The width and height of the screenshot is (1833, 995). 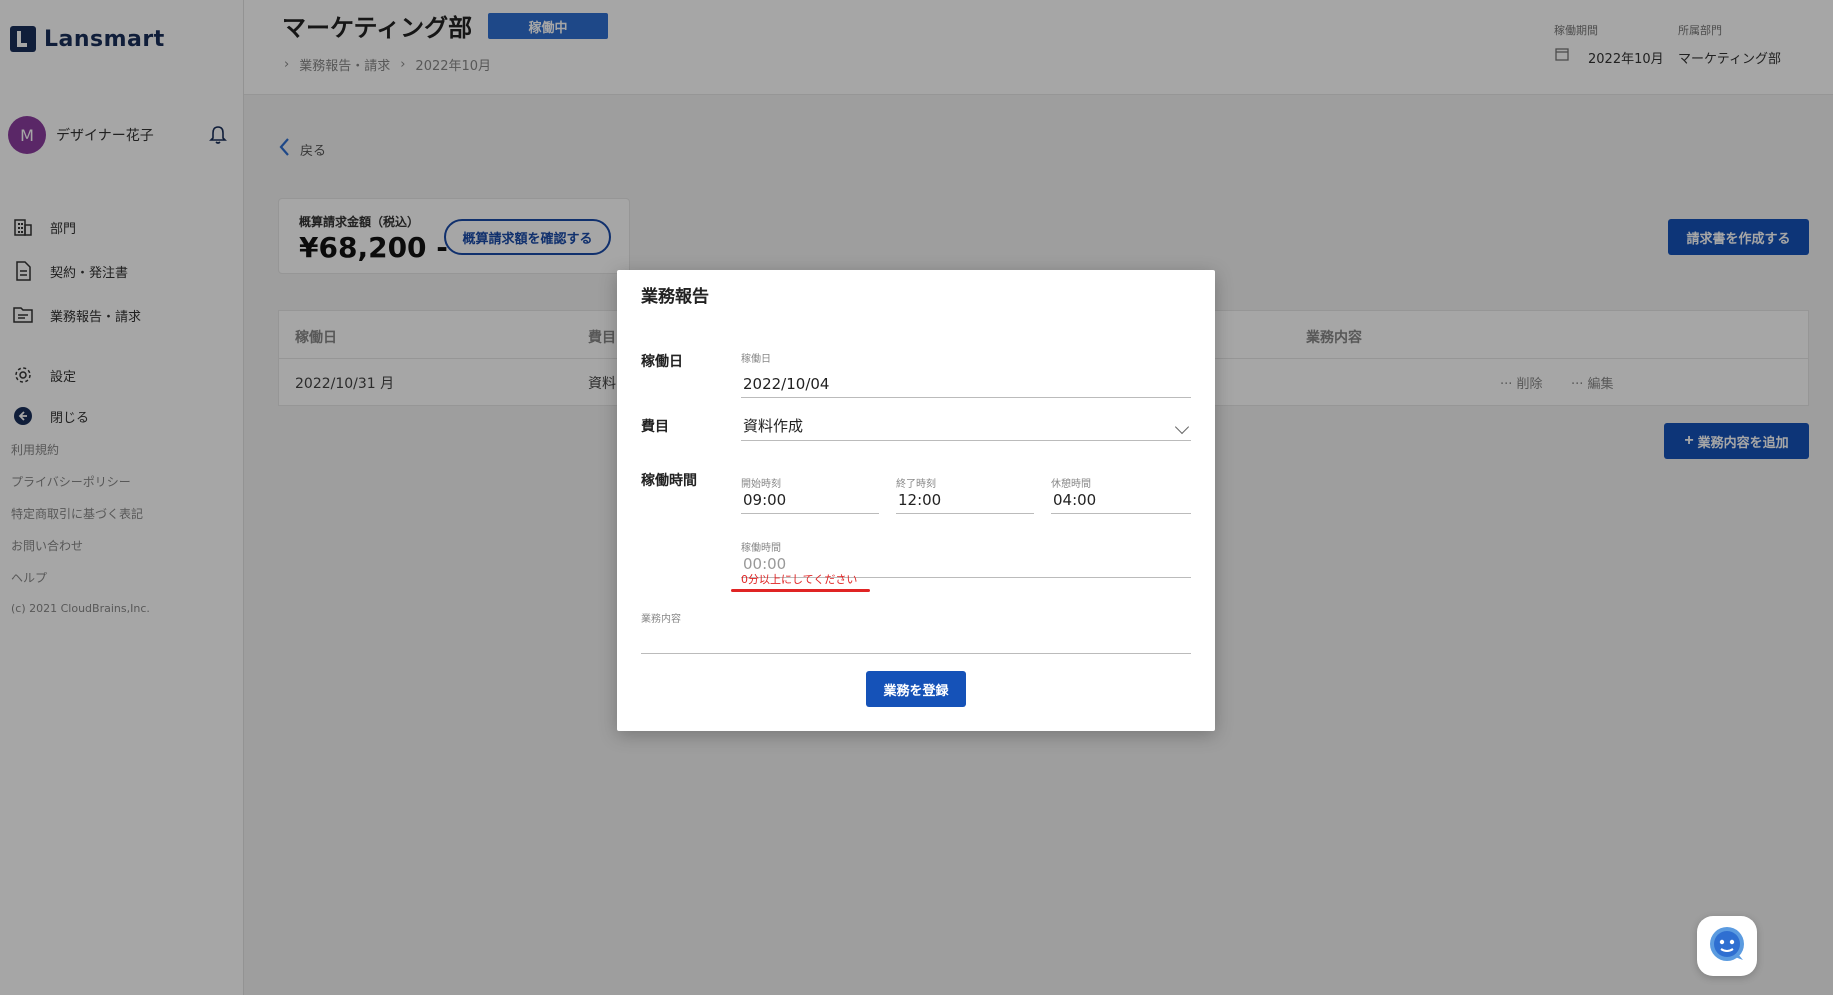 What do you see at coordinates (1071, 484) in the screenshot?
I see `break-time-label: 休憩時間` at bounding box center [1071, 484].